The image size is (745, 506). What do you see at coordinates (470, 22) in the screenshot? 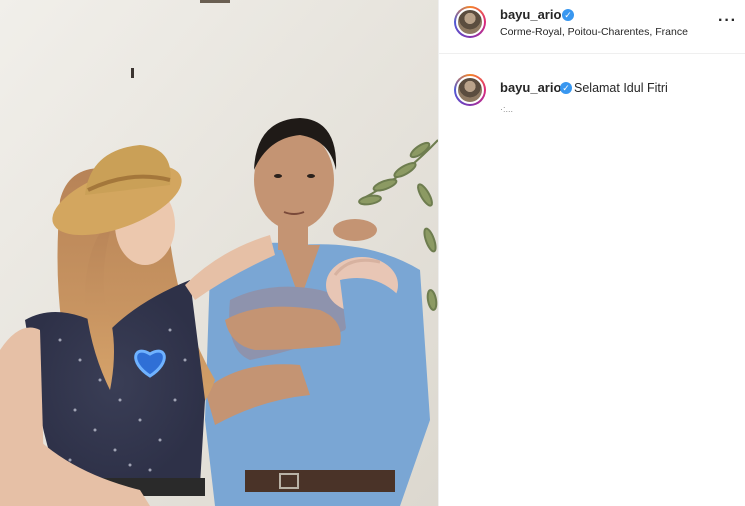
I see `user-avatar` at bounding box center [470, 22].